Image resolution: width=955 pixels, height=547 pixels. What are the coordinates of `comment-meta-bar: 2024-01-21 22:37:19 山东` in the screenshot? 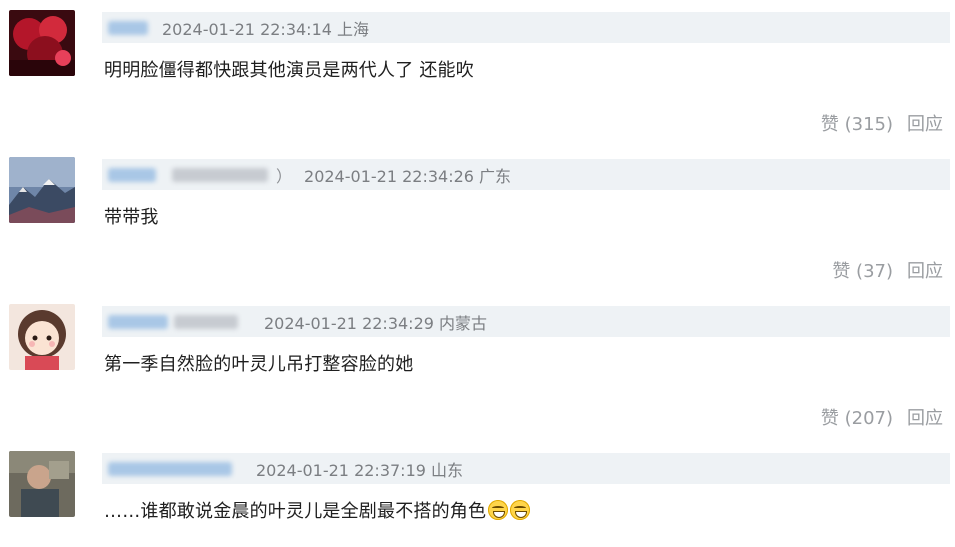 It's located at (526, 468).